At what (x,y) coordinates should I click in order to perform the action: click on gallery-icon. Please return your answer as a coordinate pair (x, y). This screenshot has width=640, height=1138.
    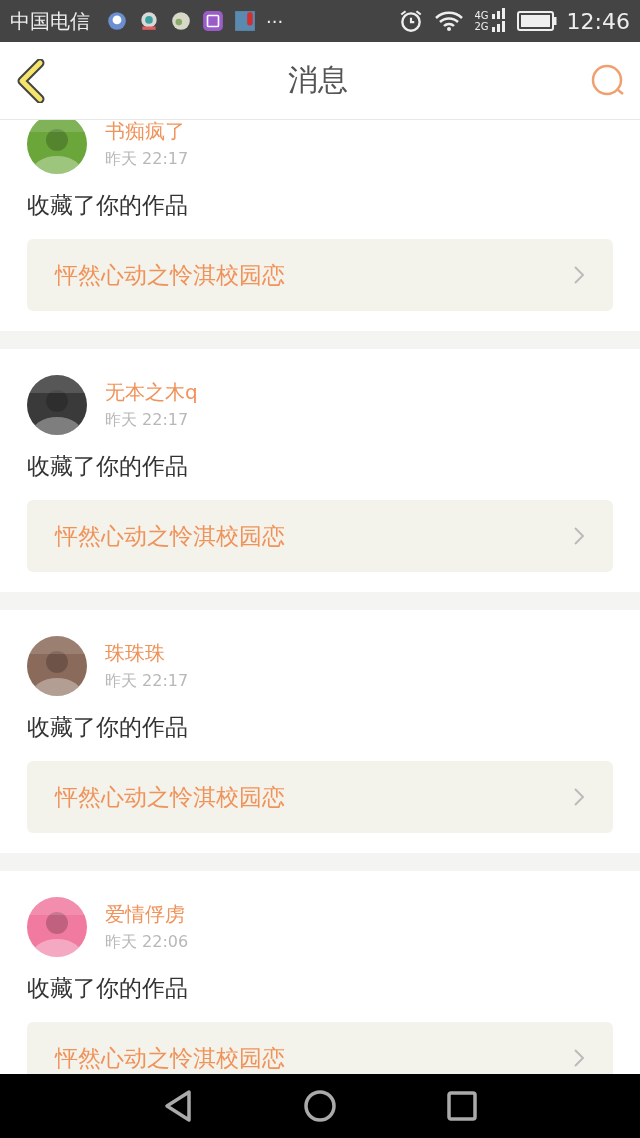
    Looking at the image, I should click on (213, 21).